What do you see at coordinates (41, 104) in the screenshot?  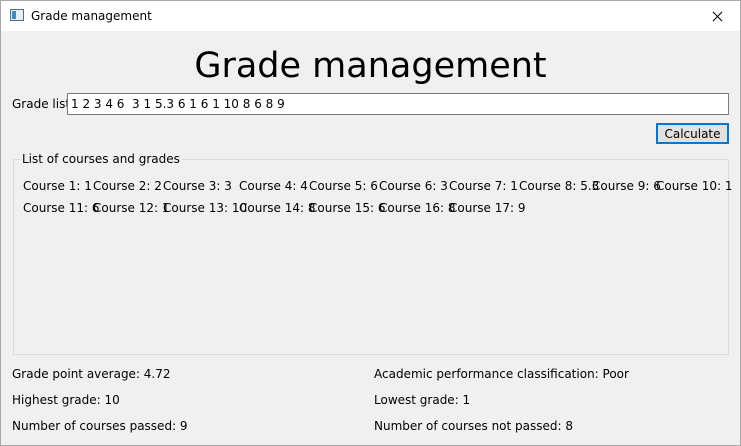 I see `grade-list-label: Grade list` at bounding box center [41, 104].